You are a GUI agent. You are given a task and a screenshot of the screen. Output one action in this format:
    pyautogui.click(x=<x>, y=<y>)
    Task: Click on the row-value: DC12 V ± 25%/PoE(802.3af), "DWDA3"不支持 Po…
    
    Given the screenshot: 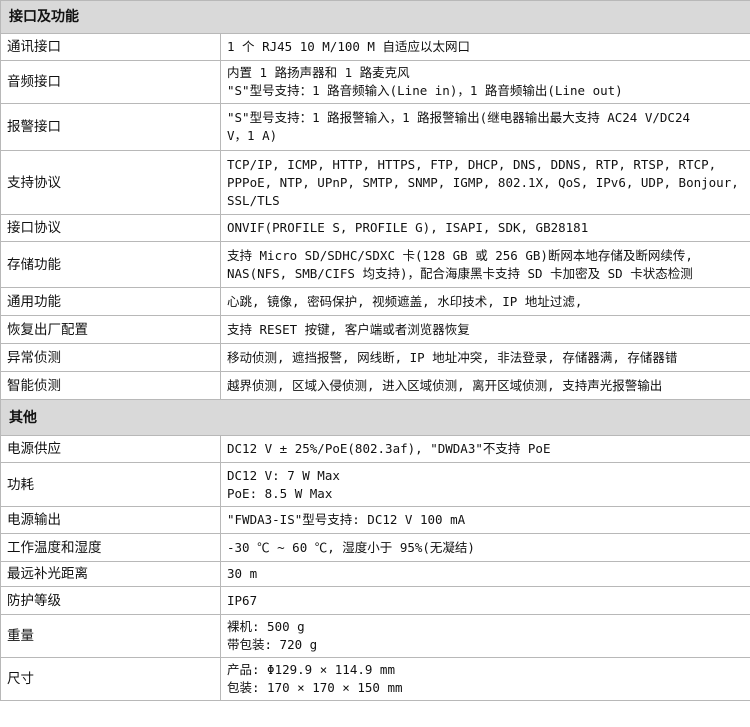 What is the action you would take?
    pyautogui.click(x=485, y=449)
    